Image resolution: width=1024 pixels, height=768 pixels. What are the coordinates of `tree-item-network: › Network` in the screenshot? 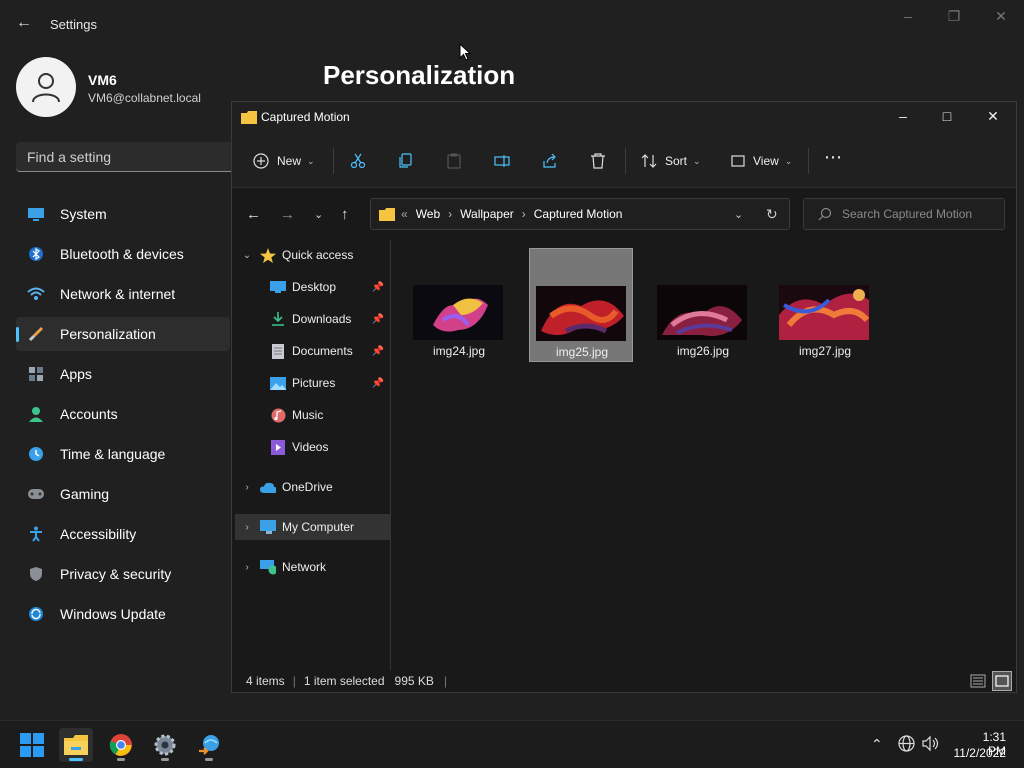 It's located at (310, 567).